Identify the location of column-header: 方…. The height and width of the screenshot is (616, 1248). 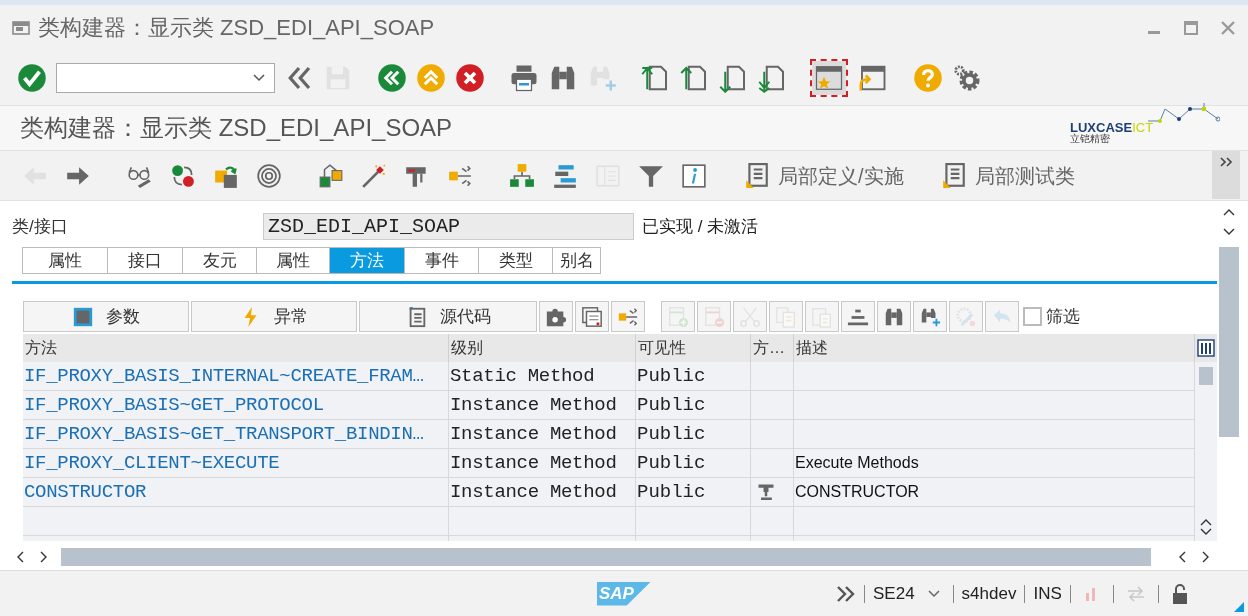
(772, 348).